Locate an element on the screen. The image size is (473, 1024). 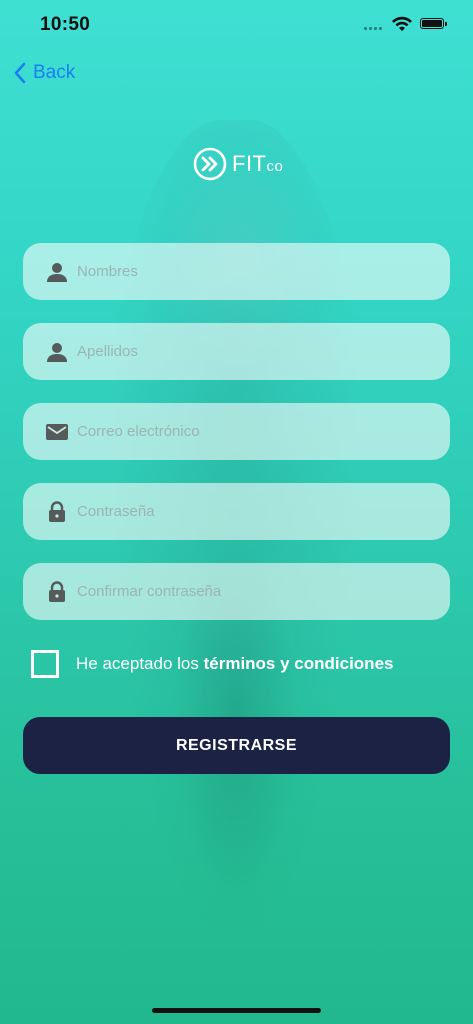
password-input is located at coordinates (242, 511).